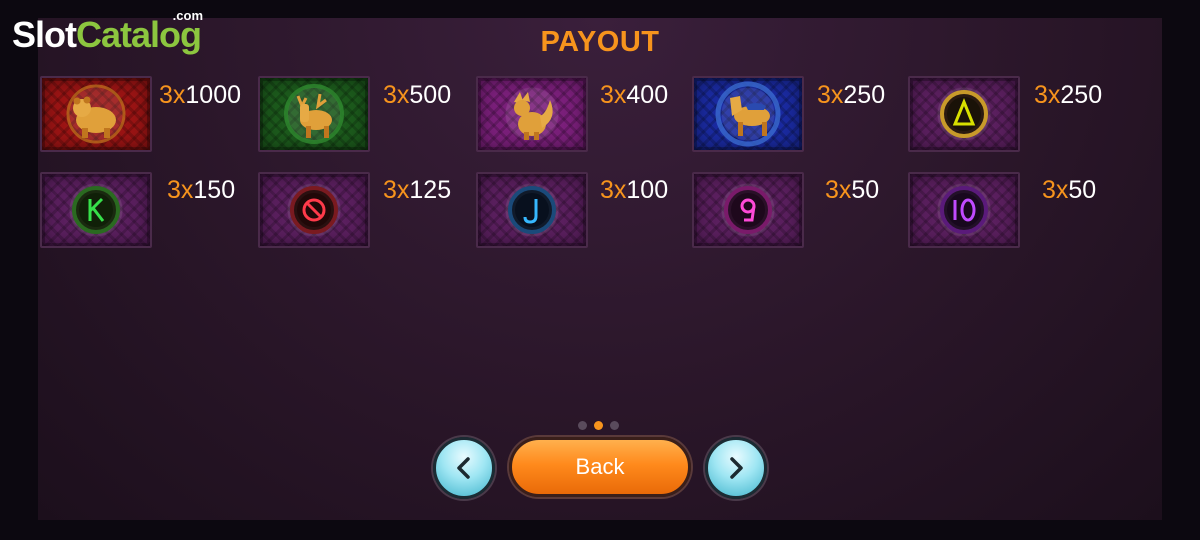 Image resolution: width=1200 pixels, height=540 pixels. Describe the element at coordinates (864, 95) in the screenshot. I see `payout-horse-value: 250` at that location.